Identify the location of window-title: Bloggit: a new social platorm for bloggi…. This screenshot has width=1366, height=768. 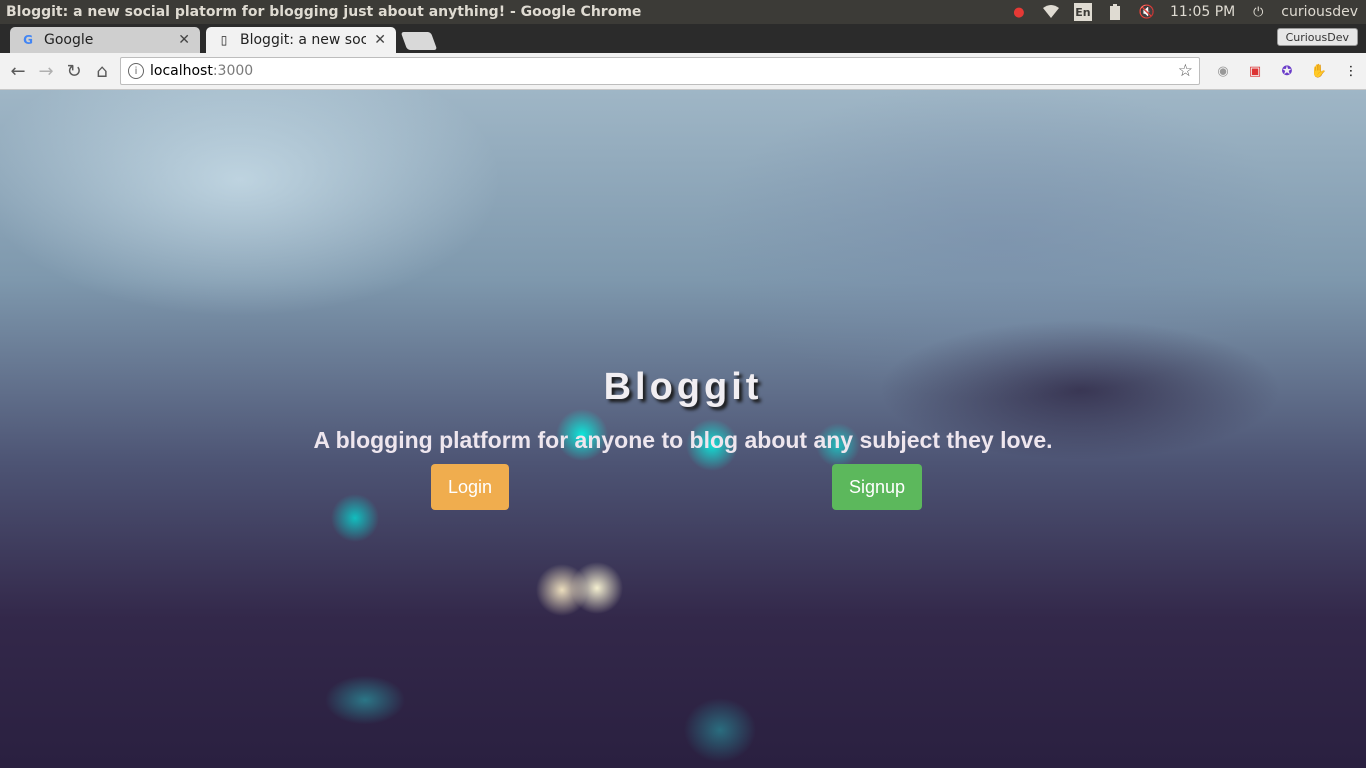
(324, 12).